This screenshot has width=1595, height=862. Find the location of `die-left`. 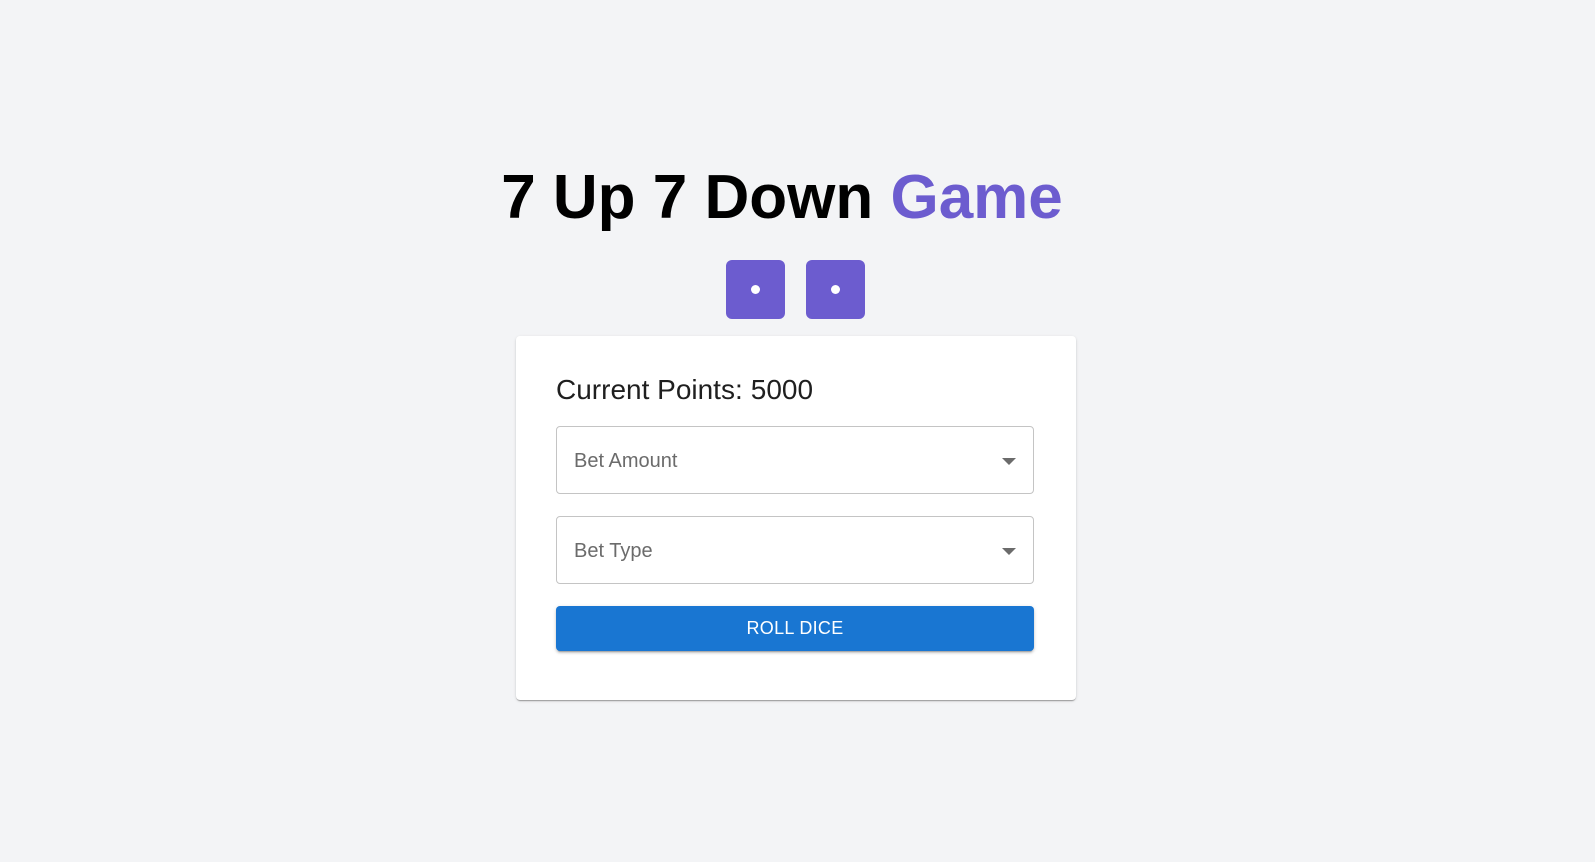

die-left is located at coordinates (755, 289).